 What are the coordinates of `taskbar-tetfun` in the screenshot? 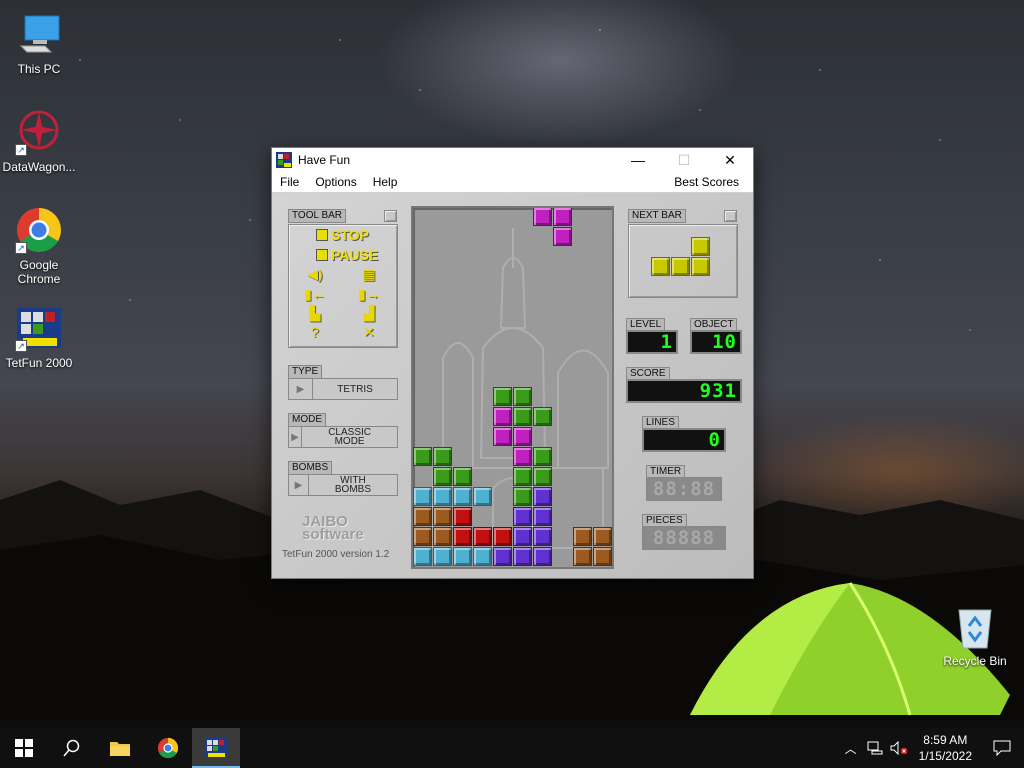 It's located at (216, 748).